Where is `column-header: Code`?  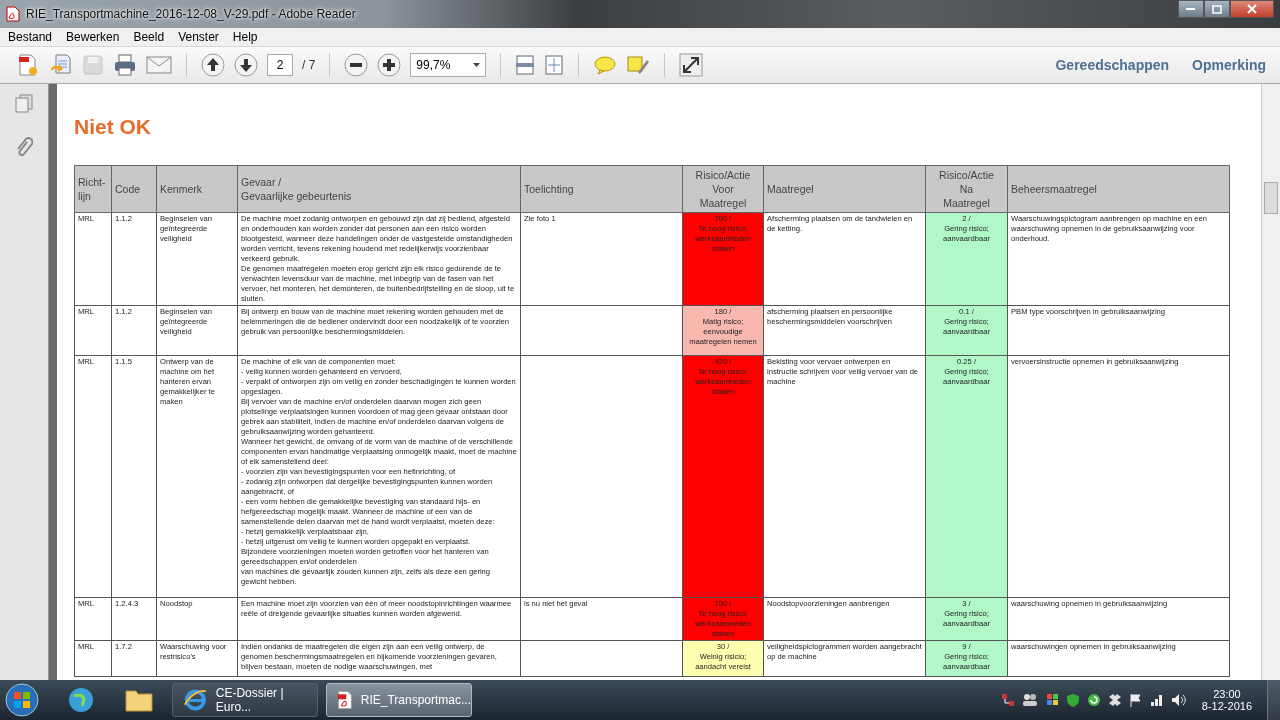
column-header: Code is located at coordinates (134, 189).